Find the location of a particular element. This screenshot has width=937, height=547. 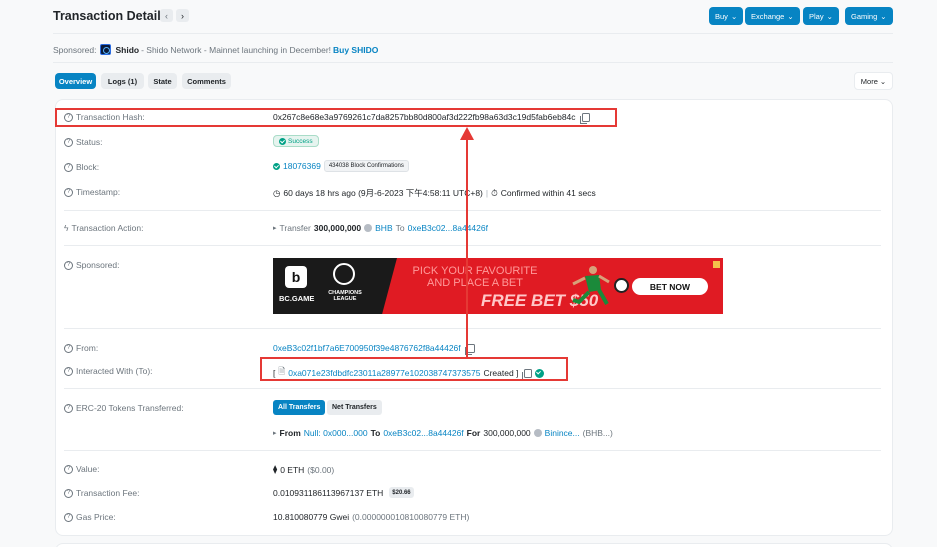

confirmations-badge: 434038 Block Confirmations is located at coordinates (366, 166).